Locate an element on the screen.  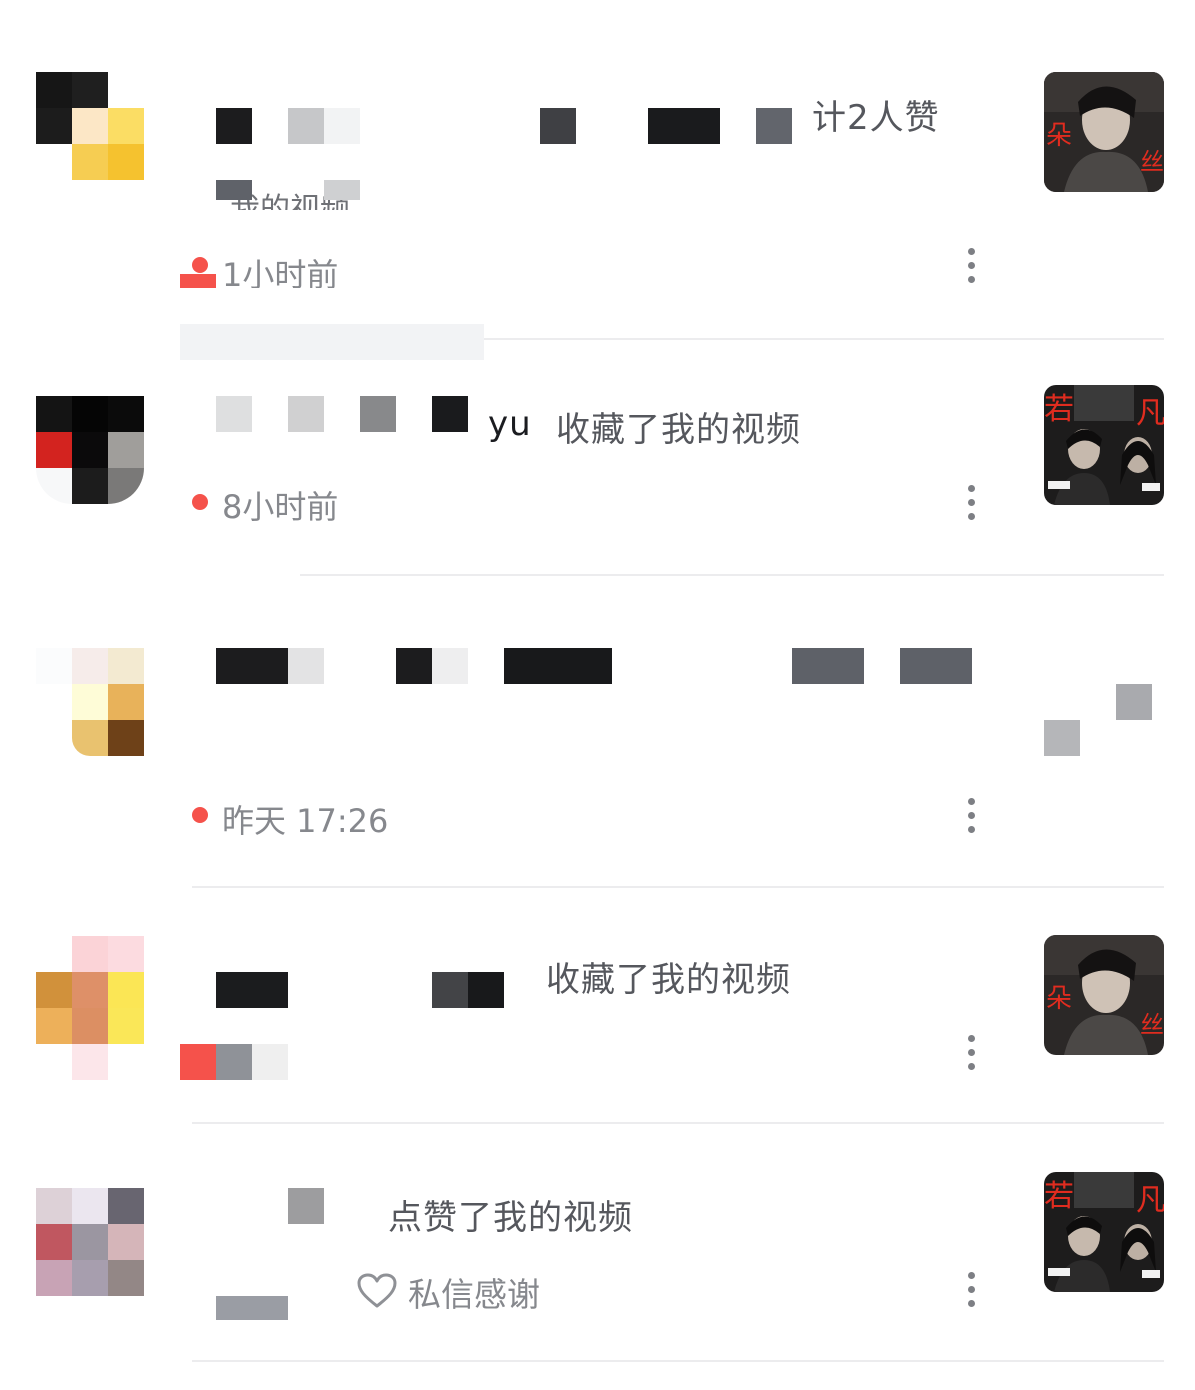
user-name-suffix: yu is located at coordinates (510, 424).